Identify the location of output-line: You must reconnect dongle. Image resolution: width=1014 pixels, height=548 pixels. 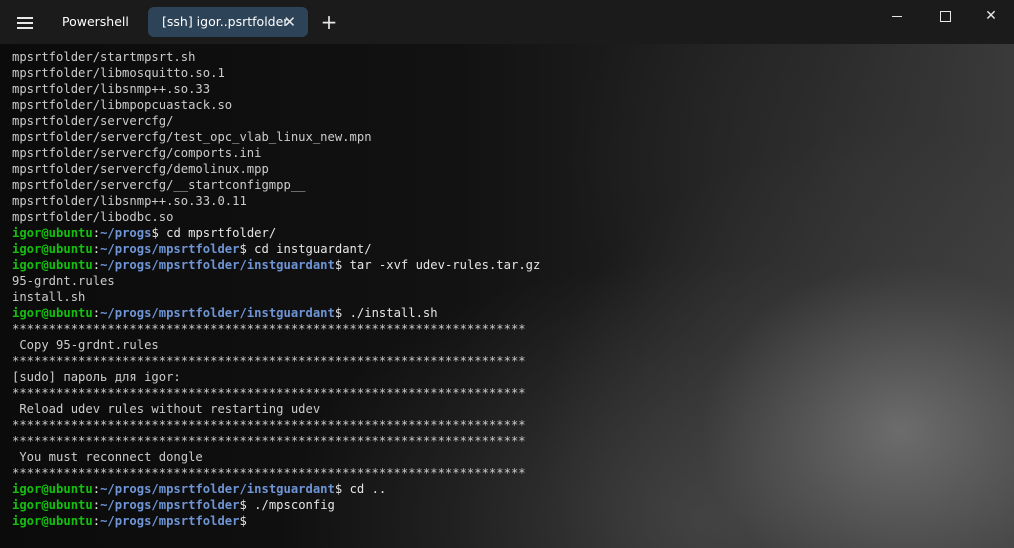
(107, 457).